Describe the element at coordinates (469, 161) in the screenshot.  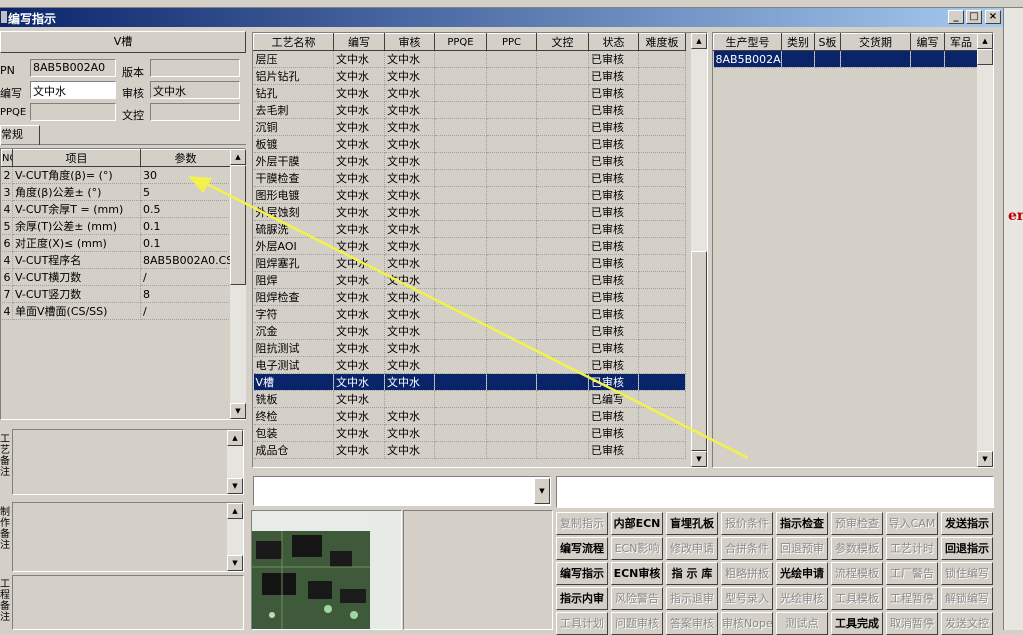
I see `process-row: 外层干膜 文中水 文中水 已审核` at that location.